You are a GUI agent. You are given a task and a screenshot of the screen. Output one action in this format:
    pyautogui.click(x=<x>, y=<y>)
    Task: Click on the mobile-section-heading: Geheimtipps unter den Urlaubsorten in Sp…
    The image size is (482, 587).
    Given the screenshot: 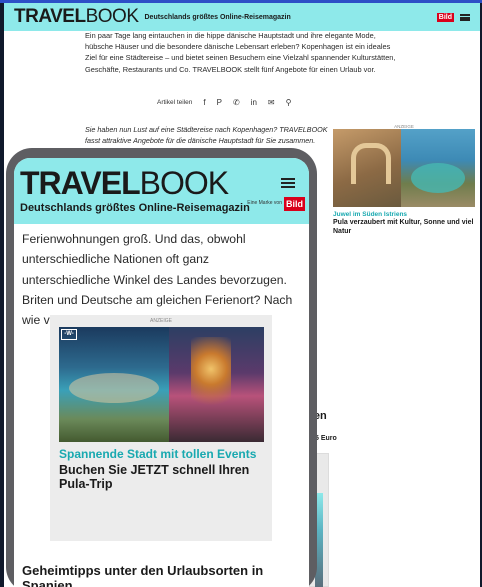 What is the action you would take?
    pyautogui.click(x=143, y=575)
    